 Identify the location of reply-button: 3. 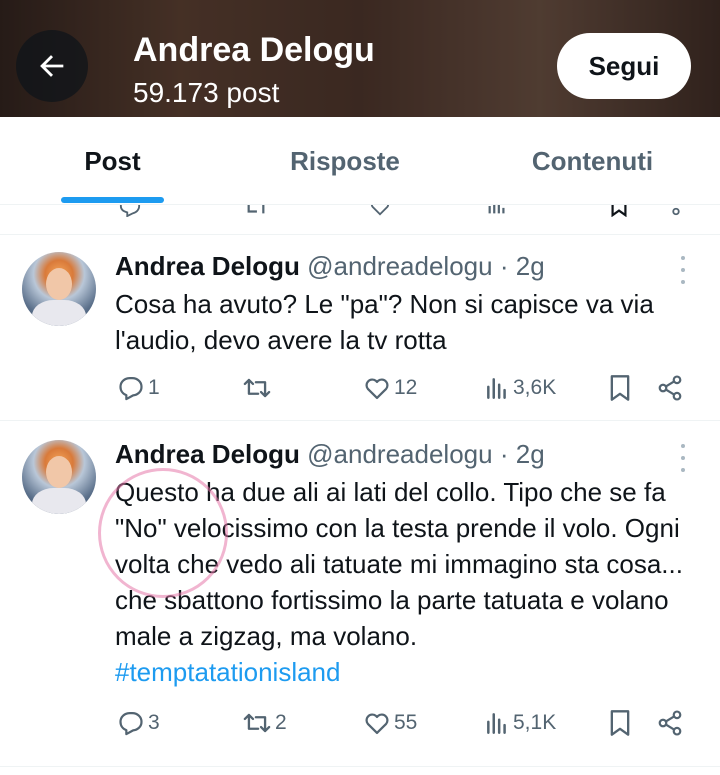
(138, 723).